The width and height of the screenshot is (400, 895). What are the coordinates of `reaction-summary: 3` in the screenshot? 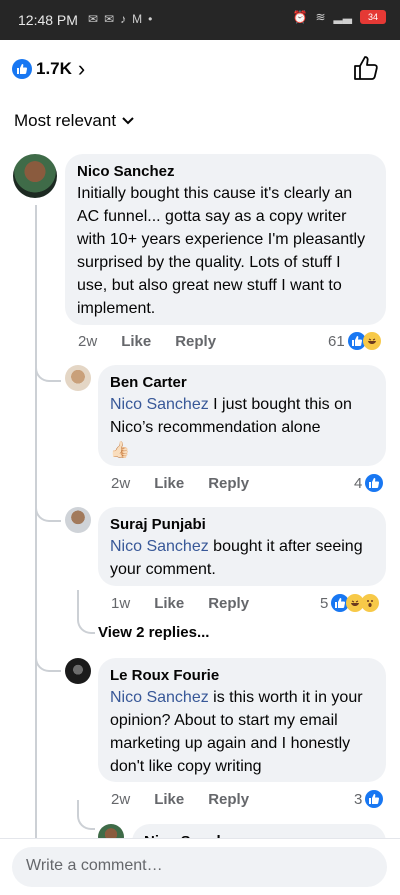 It's located at (369, 799).